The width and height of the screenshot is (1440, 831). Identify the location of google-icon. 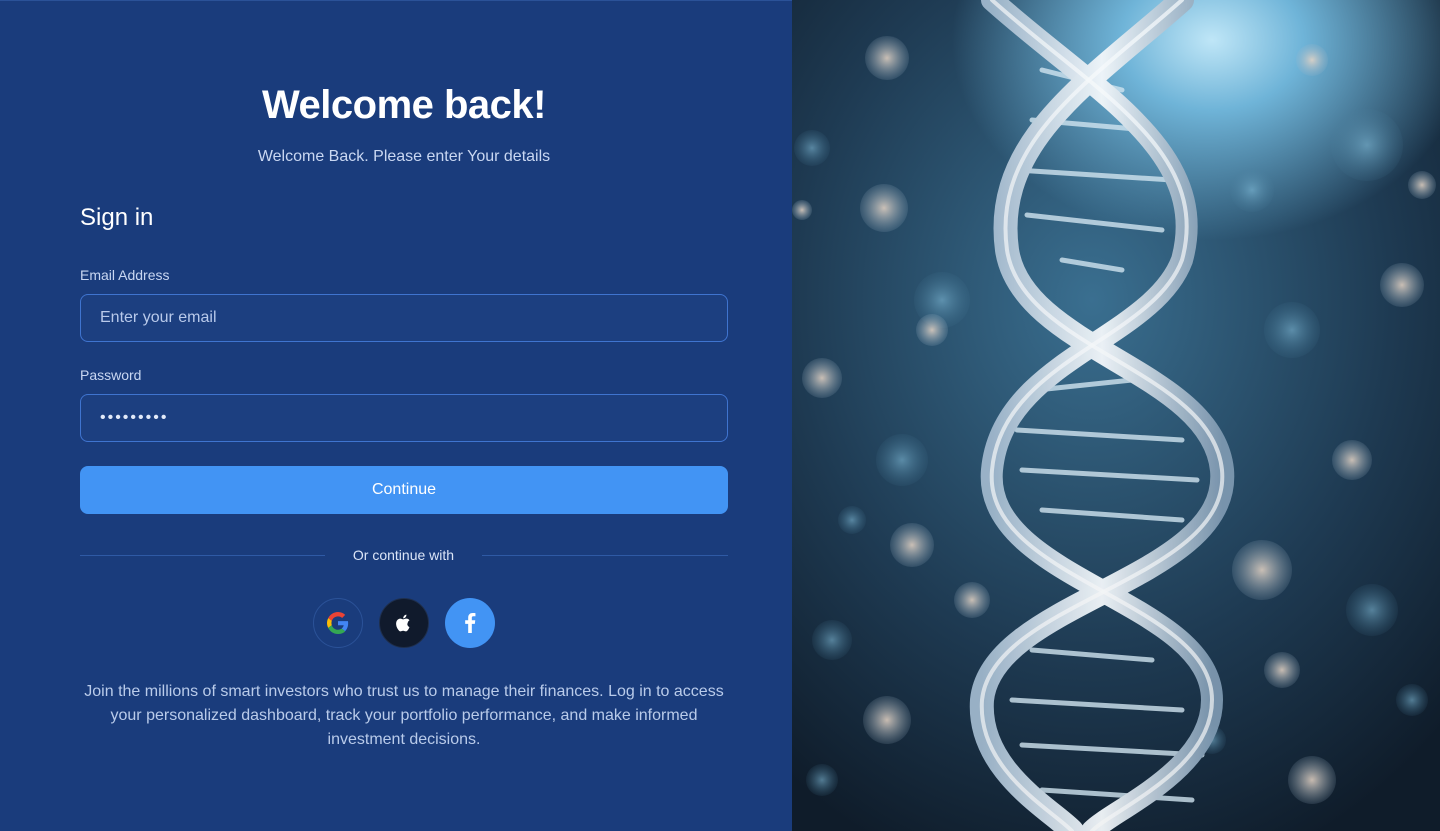
(338, 623).